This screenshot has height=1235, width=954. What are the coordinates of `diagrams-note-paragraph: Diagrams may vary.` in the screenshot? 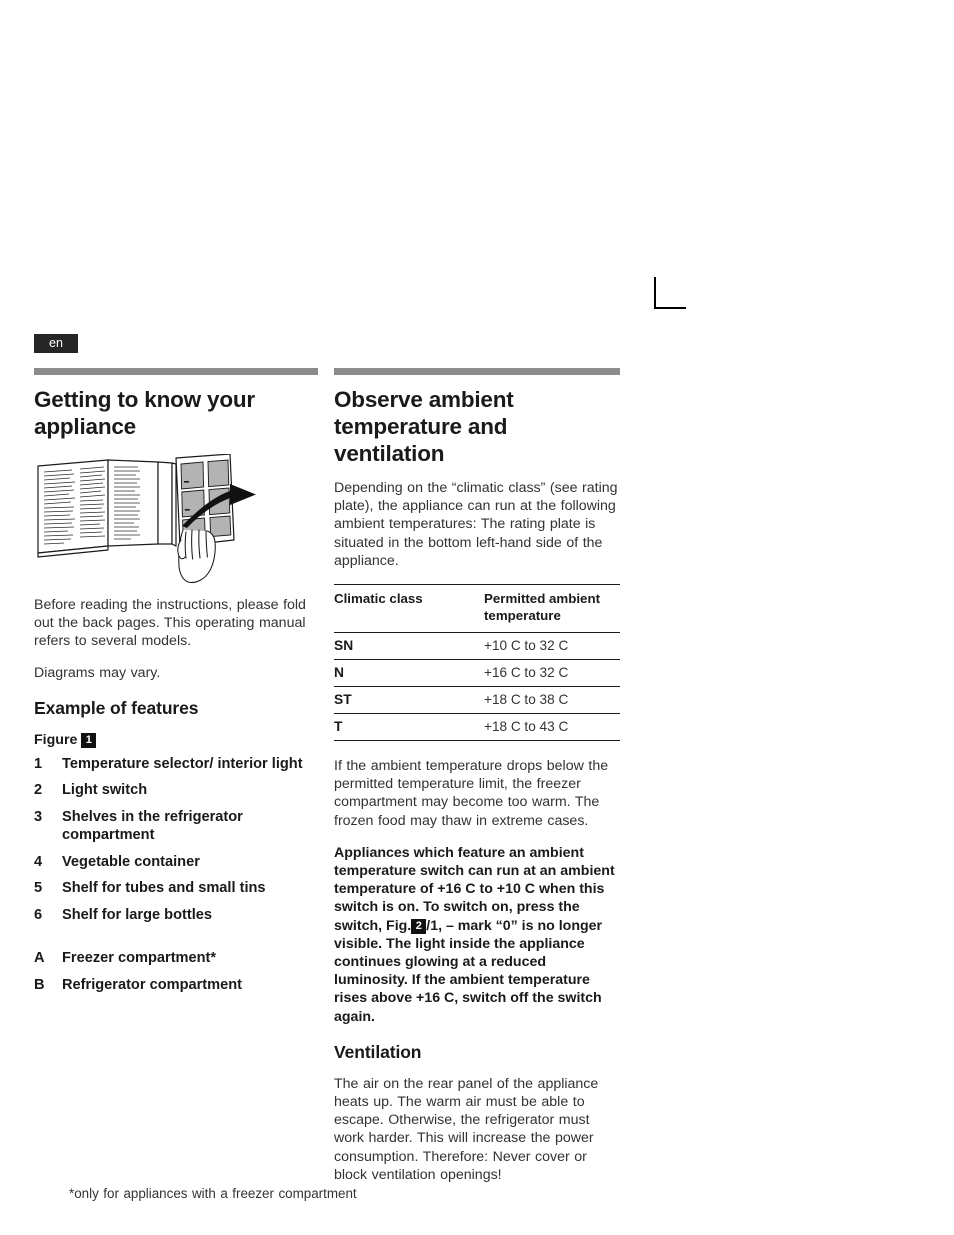 It's located at (97, 672).